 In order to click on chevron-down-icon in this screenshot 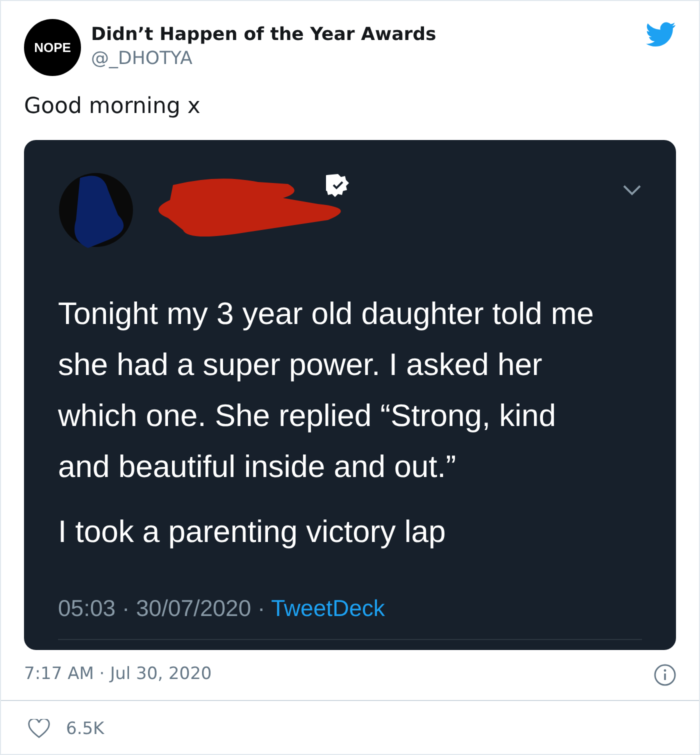, I will do `click(632, 190)`.